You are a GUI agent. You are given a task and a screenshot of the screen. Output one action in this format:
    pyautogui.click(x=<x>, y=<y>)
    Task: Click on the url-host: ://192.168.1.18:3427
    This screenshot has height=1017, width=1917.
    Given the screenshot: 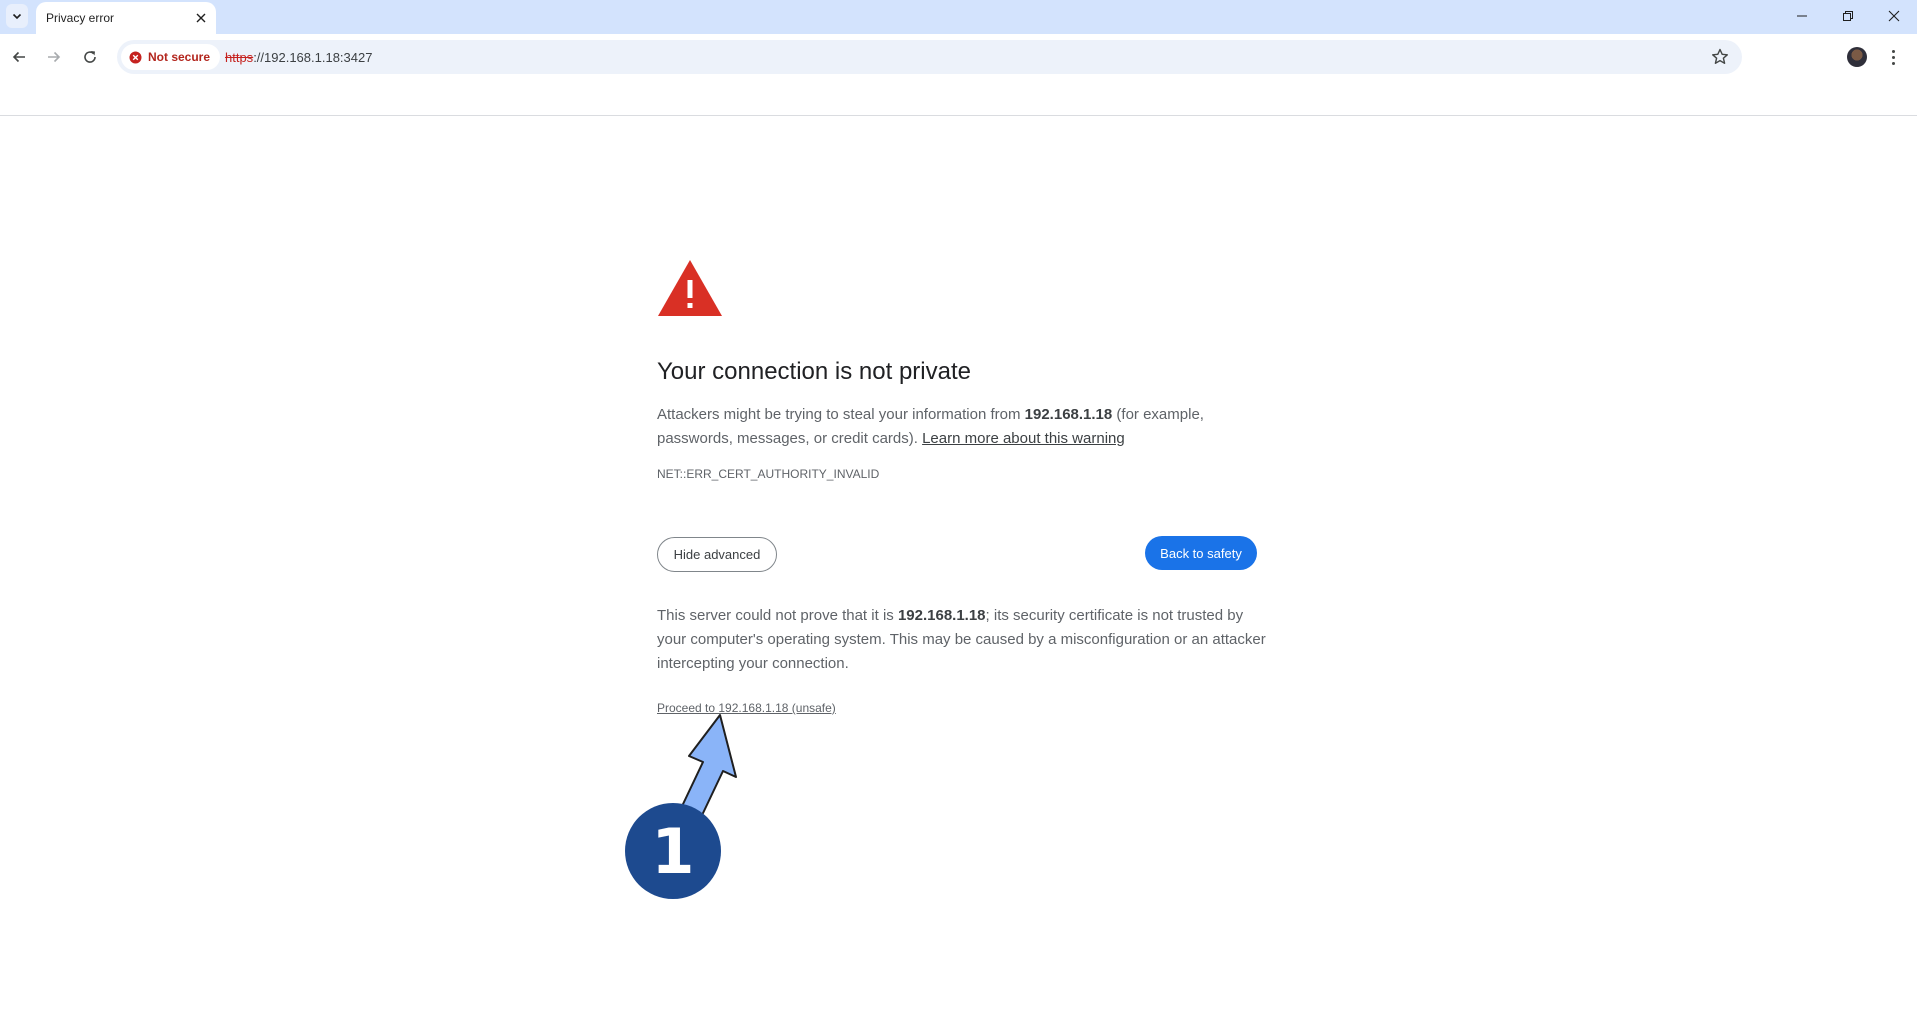 What is the action you would take?
    pyautogui.click(x=313, y=57)
    